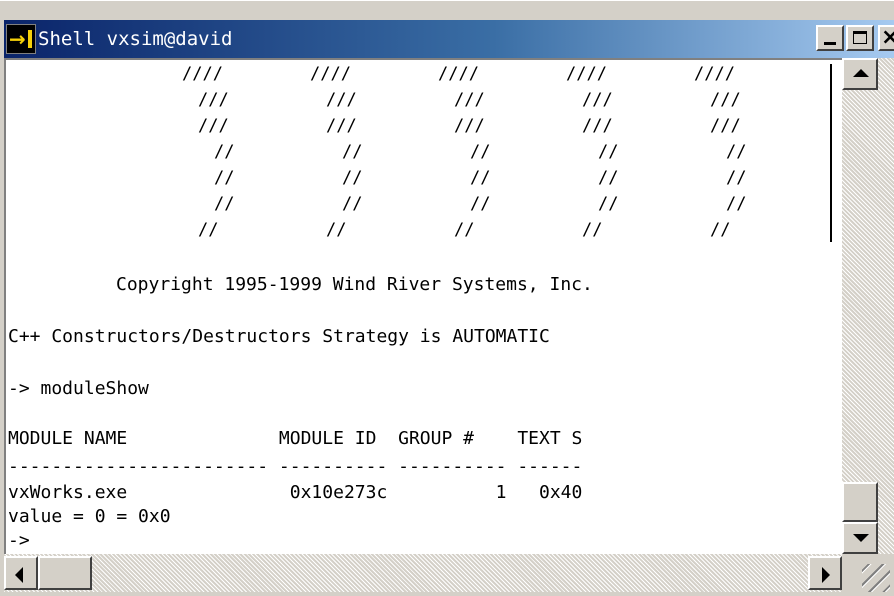  I want to click on close-icon: ×, so click(887, 37).